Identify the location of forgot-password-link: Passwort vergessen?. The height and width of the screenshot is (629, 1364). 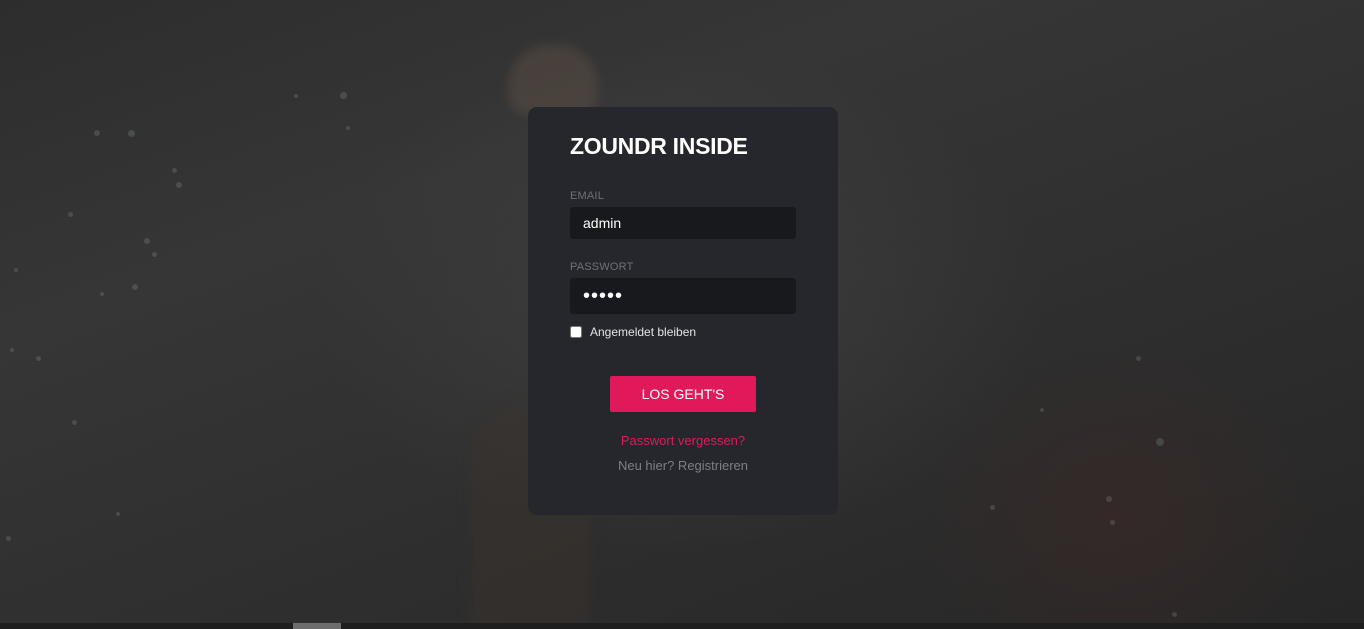
(683, 440).